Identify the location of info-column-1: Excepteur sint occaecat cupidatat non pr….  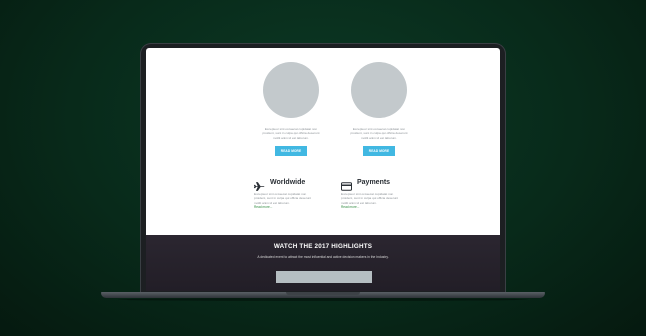
(291, 102).